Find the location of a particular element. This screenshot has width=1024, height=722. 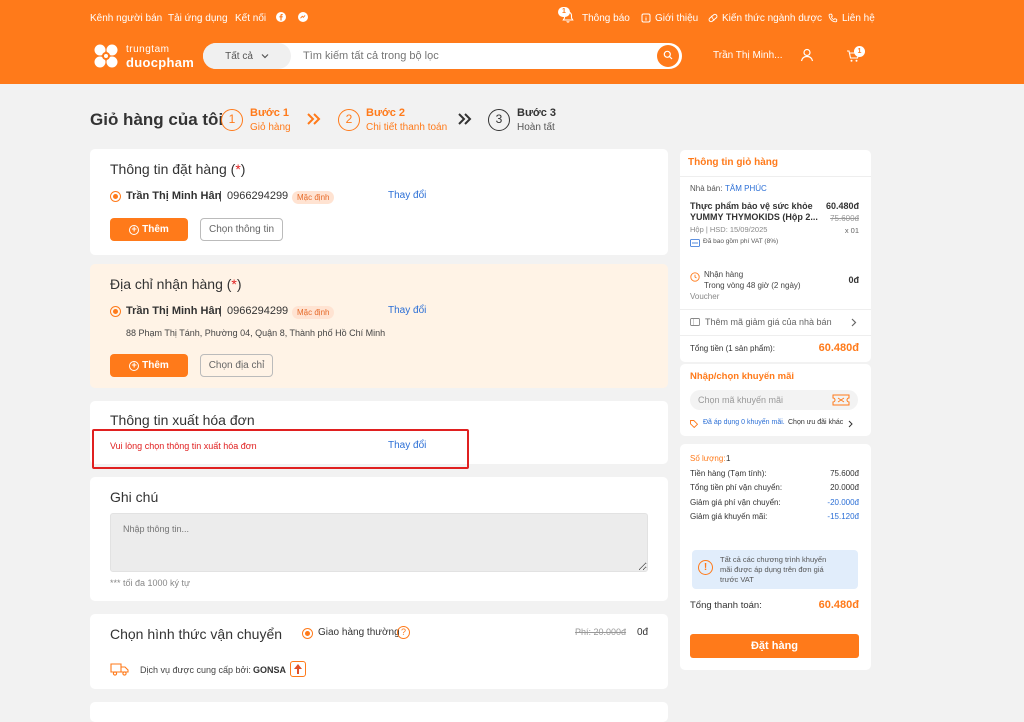

cart-count-badge: 1 is located at coordinates (859, 51).